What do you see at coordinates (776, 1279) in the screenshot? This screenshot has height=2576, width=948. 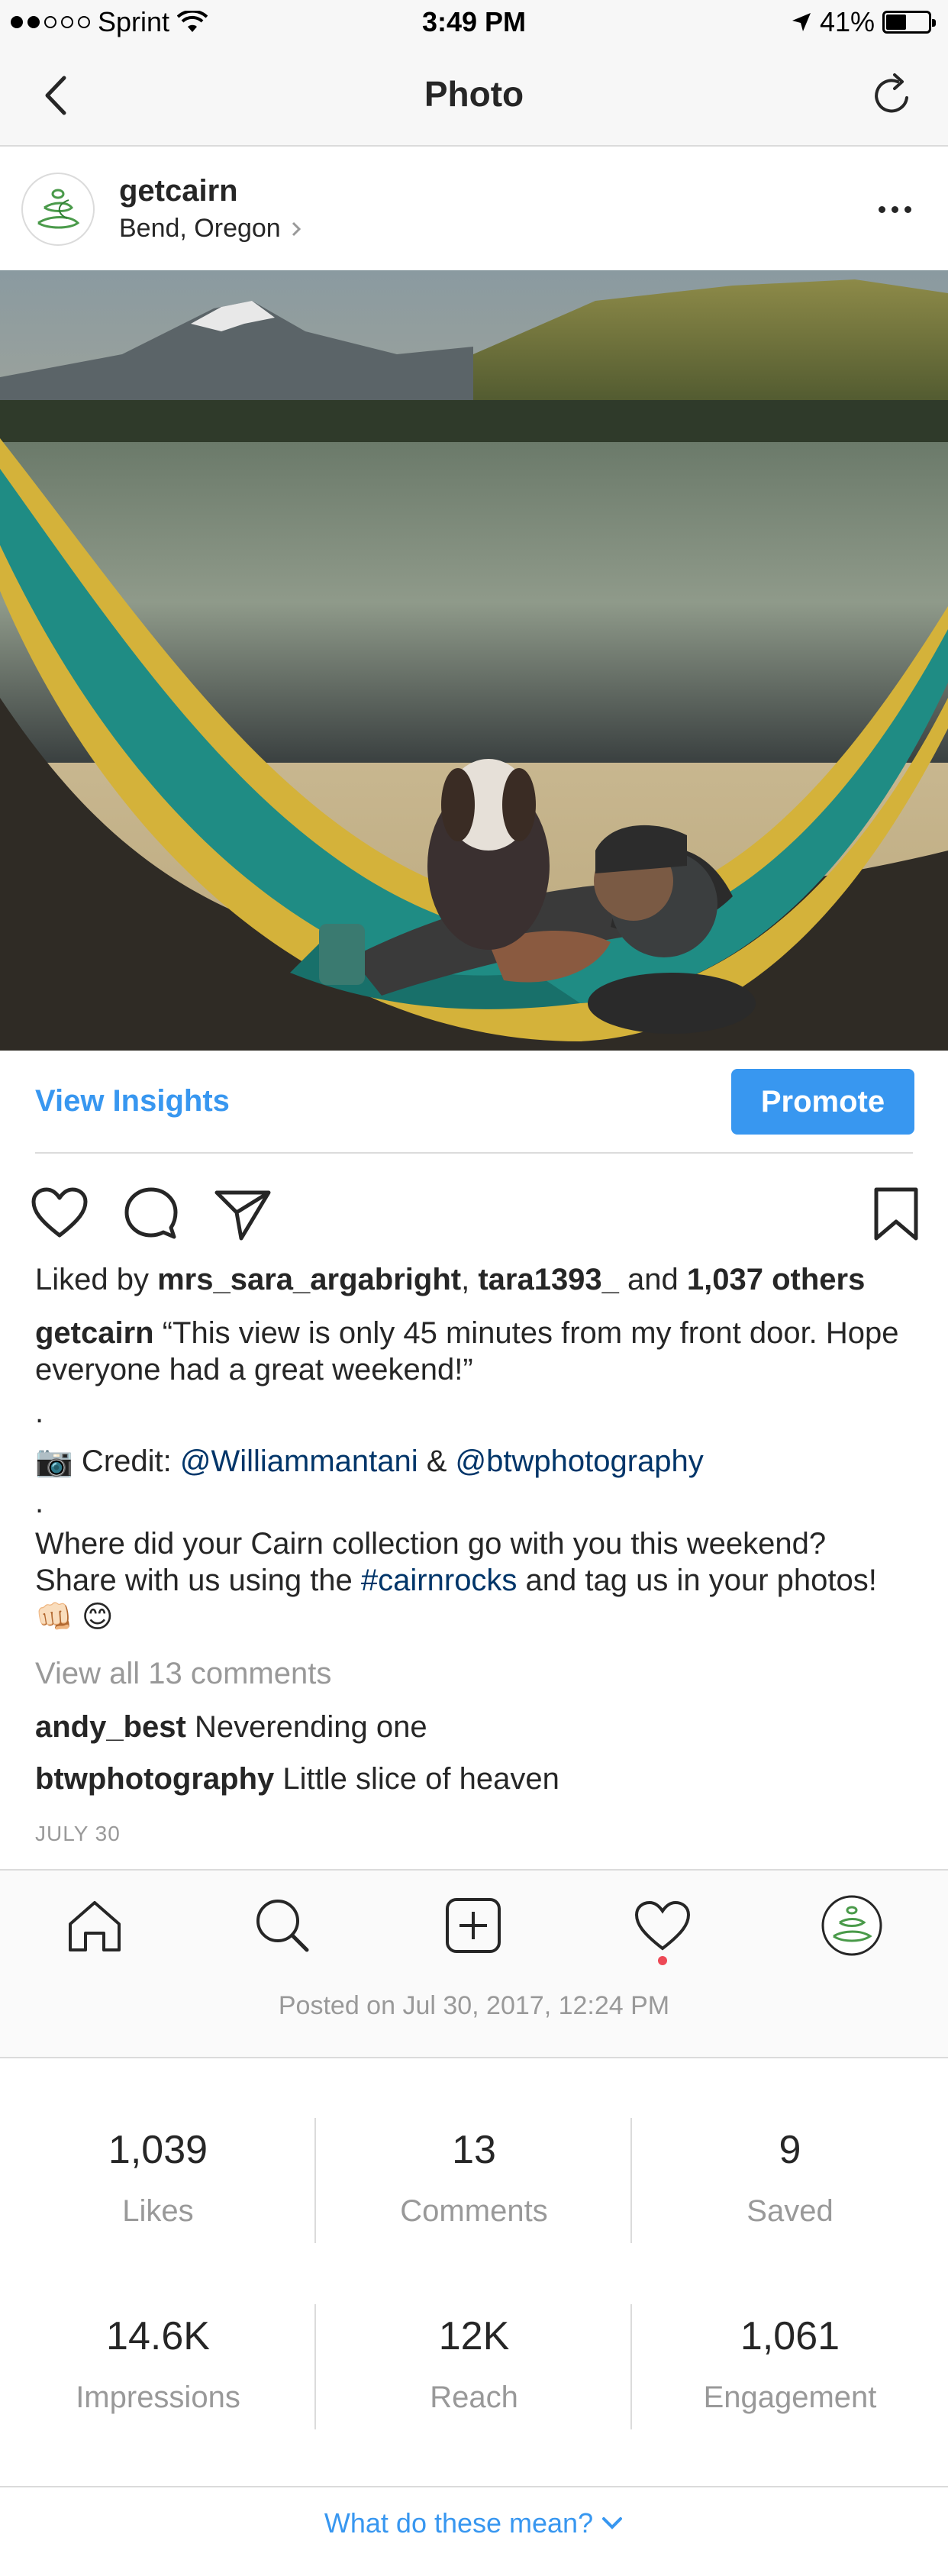 I see `likes-others: 1,037 others` at bounding box center [776, 1279].